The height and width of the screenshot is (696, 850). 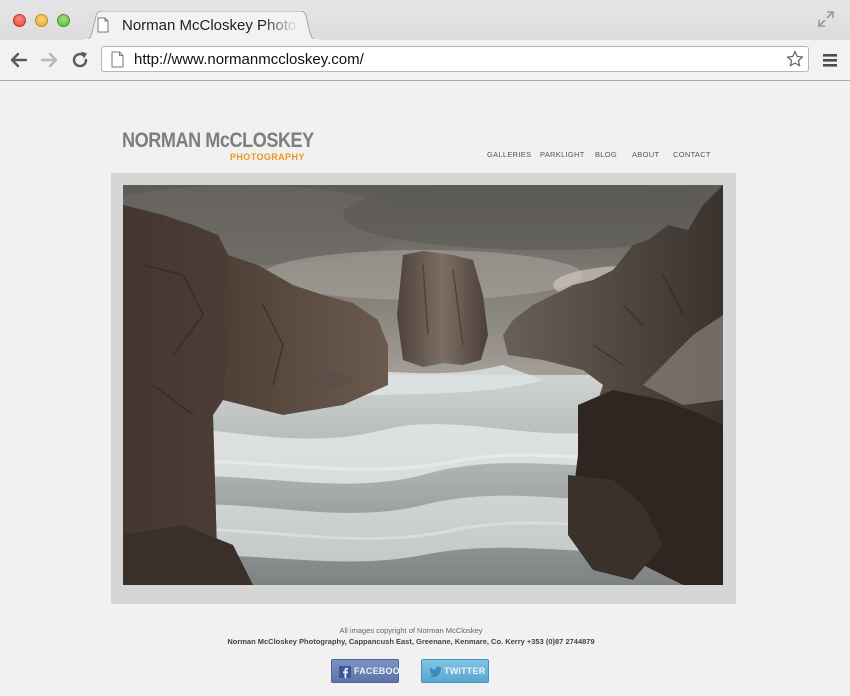 I want to click on reload-icon, so click(x=80, y=60).